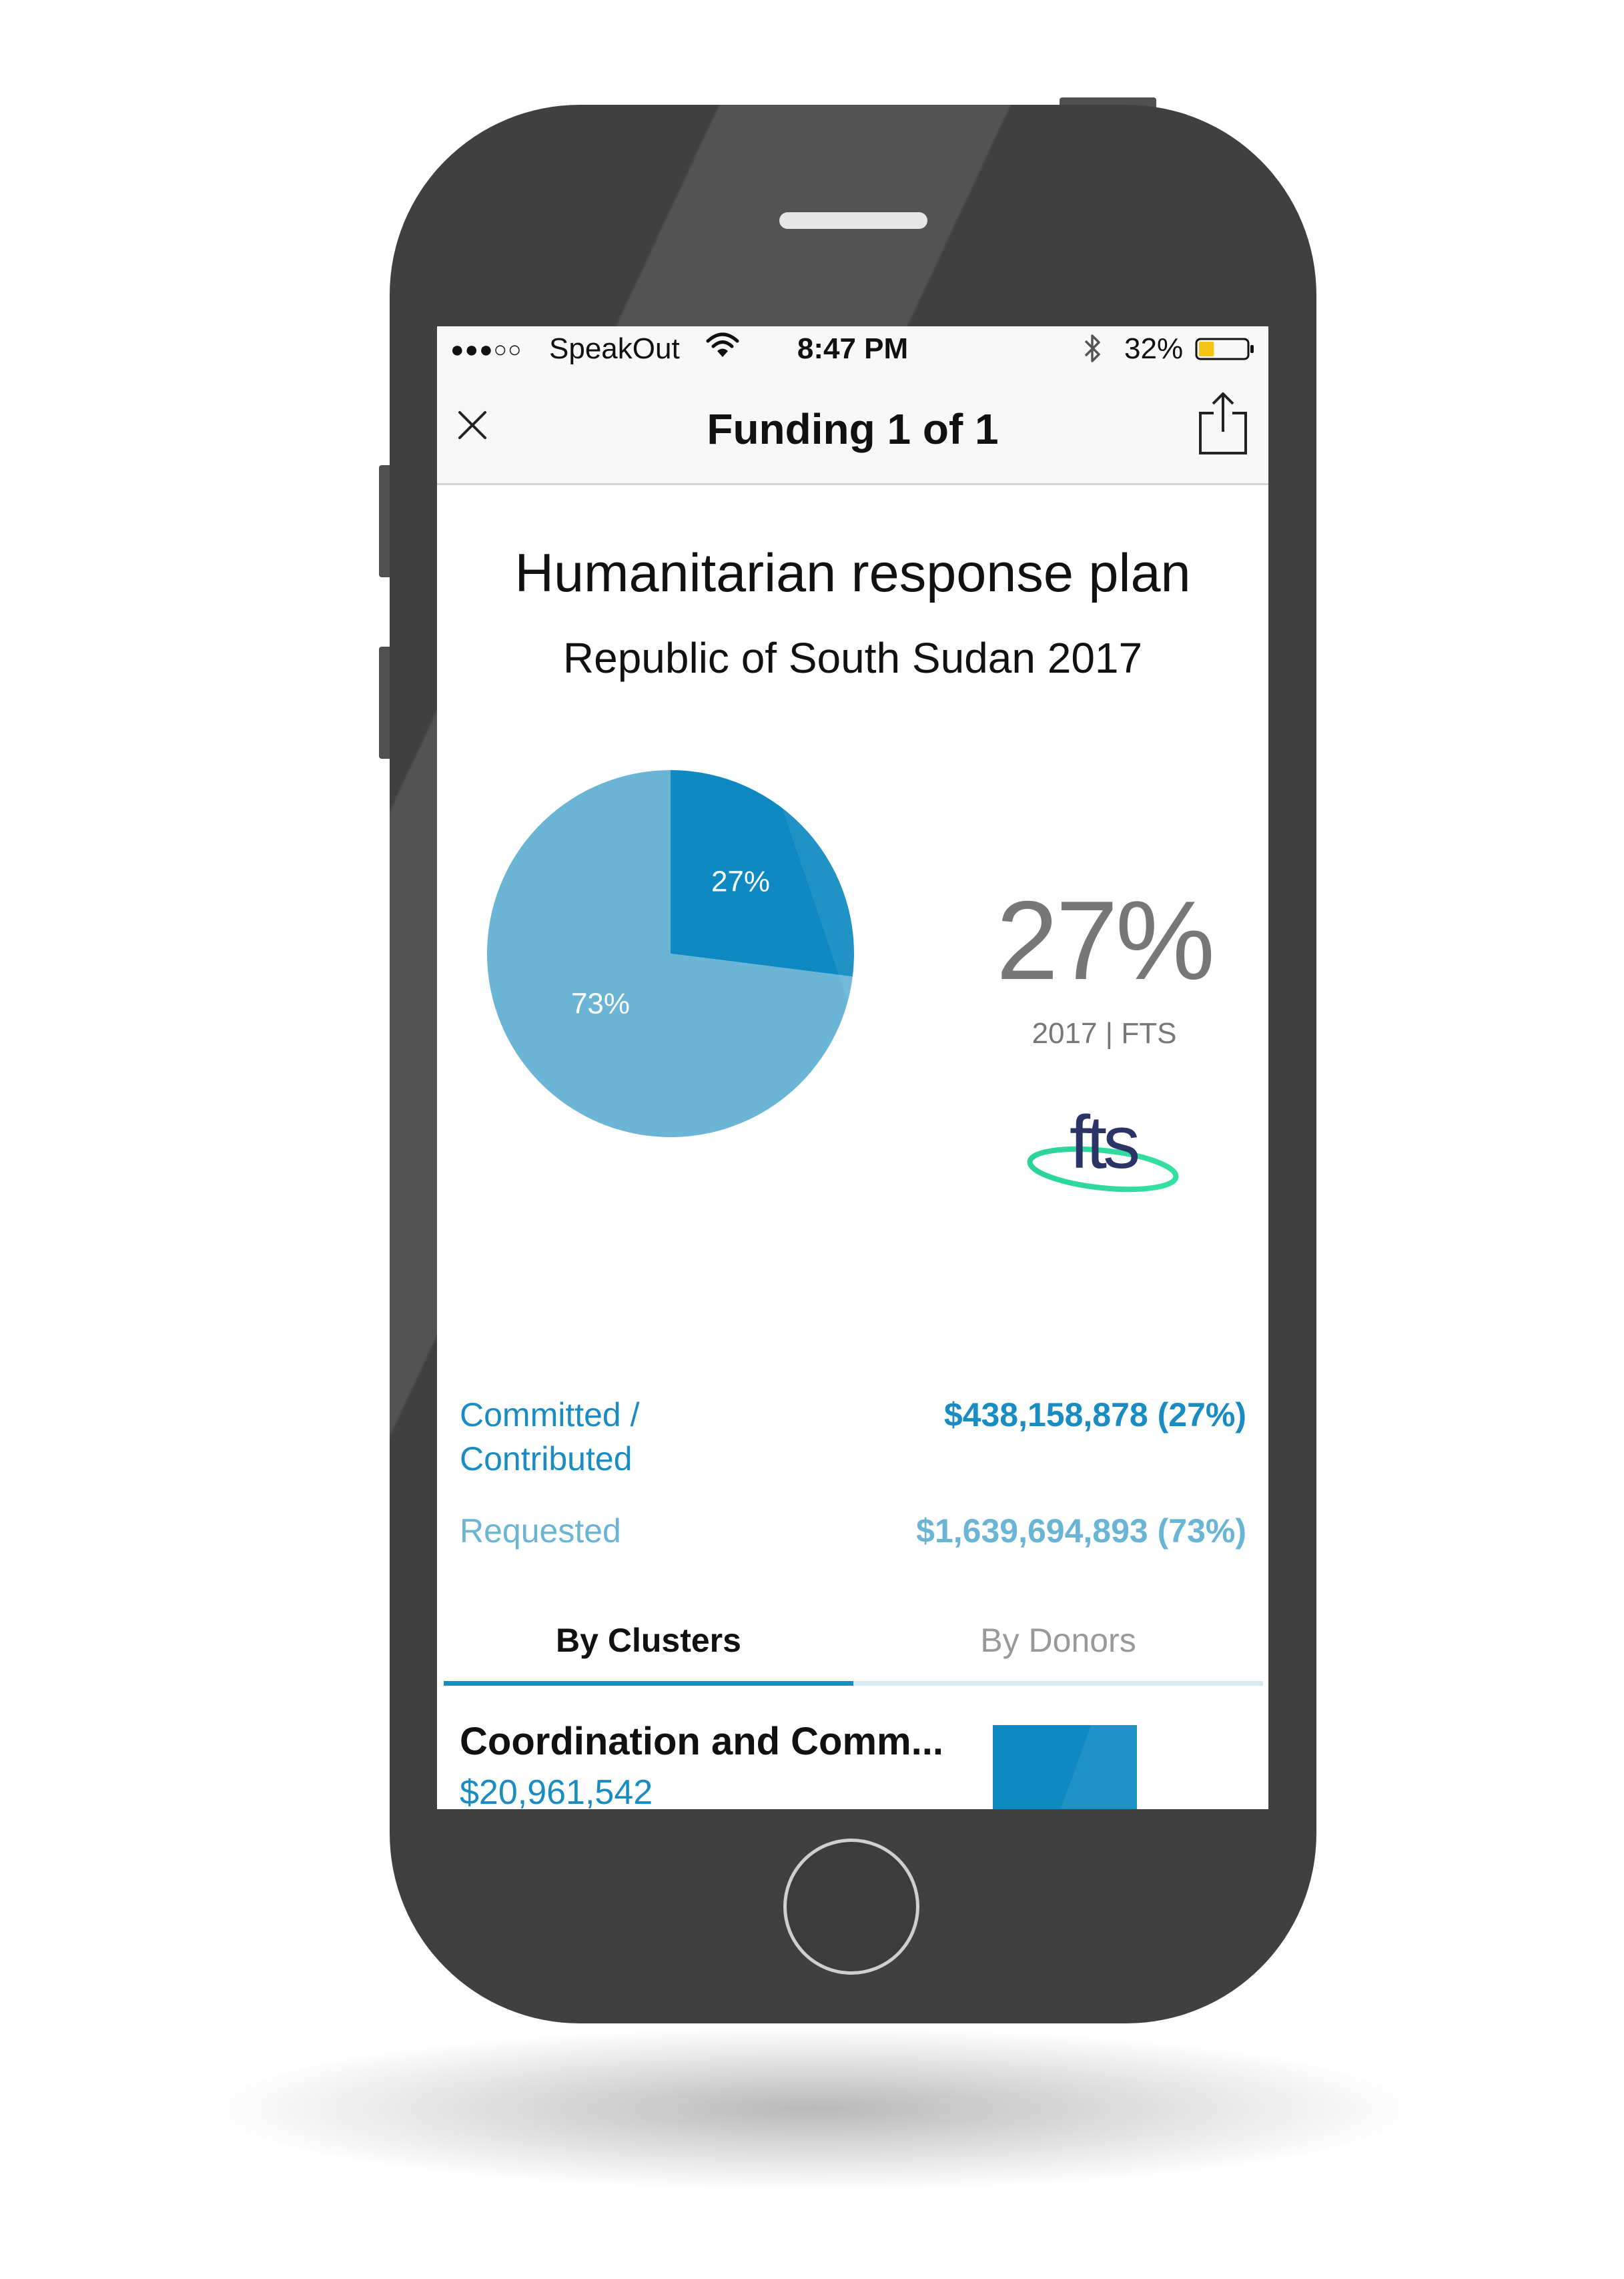  What do you see at coordinates (1092, 348) in the screenshot?
I see `bluetooth-icon` at bounding box center [1092, 348].